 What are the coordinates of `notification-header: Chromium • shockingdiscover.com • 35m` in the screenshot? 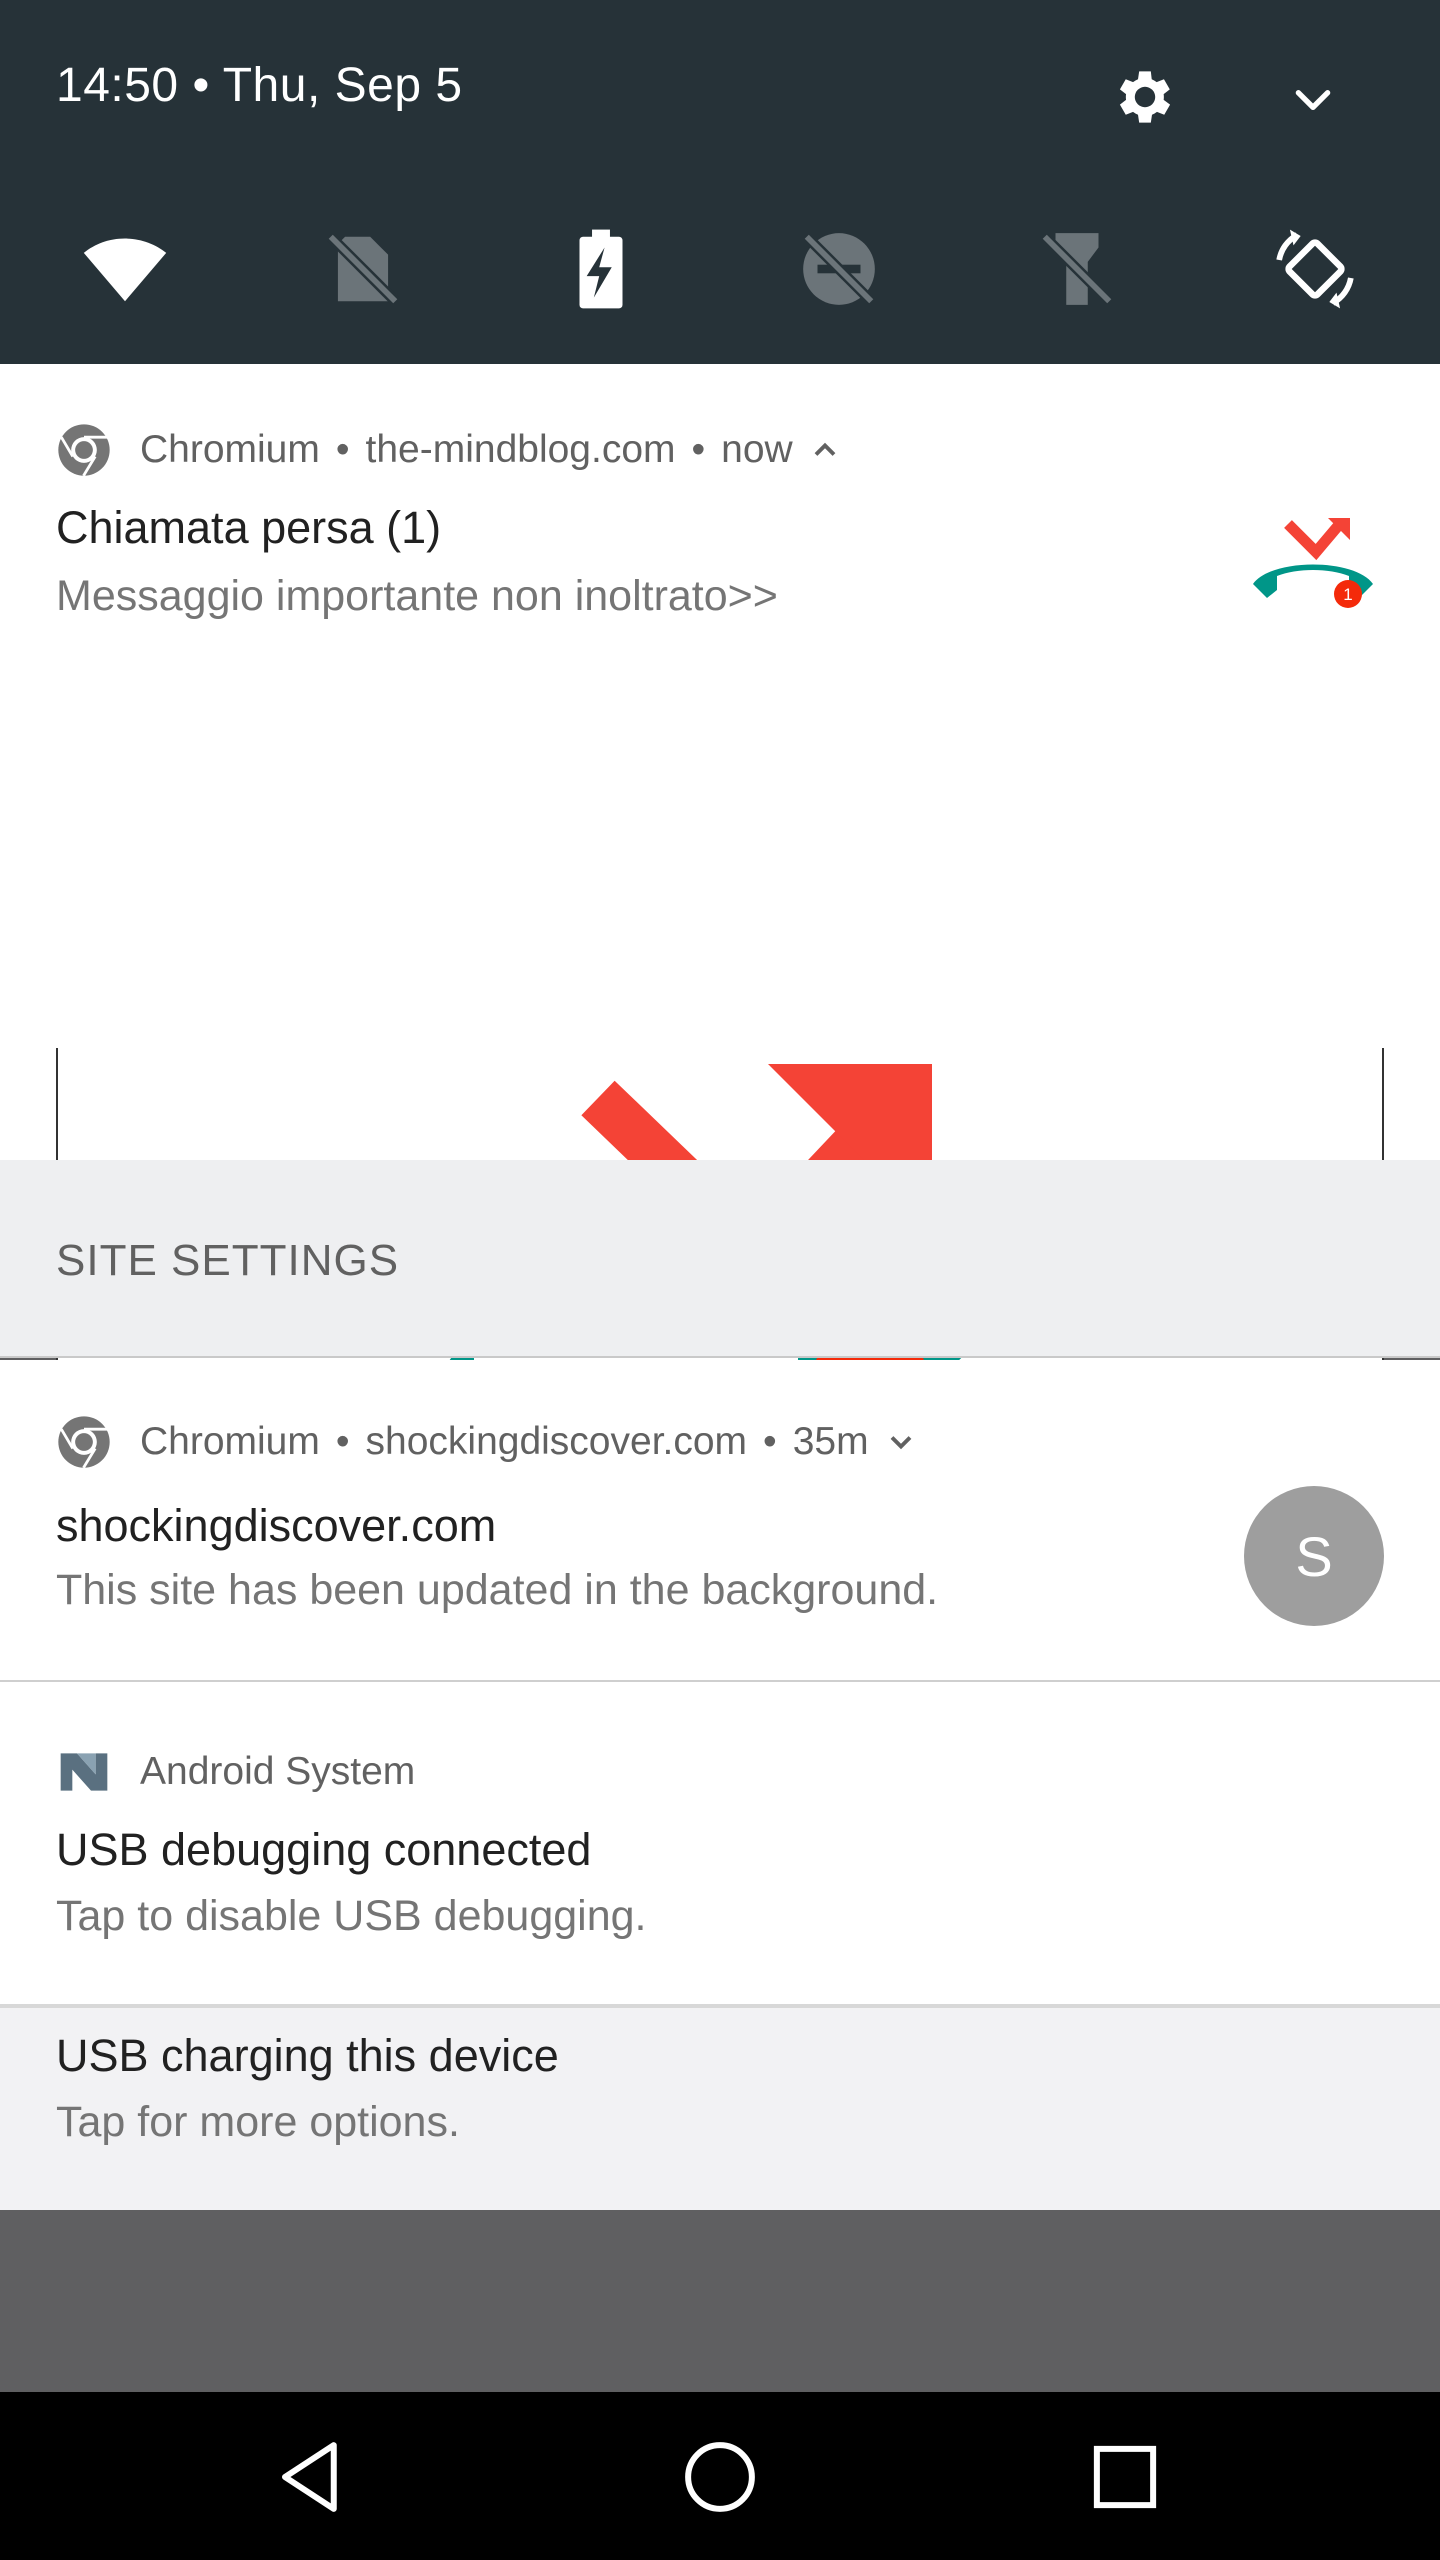 It's located at (487, 1442).